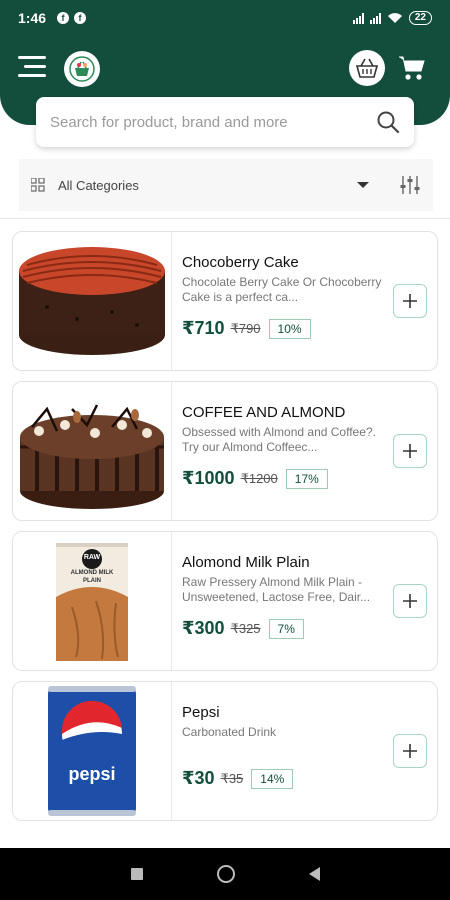 The width and height of the screenshot is (450, 900). I want to click on product-price: ₹1000, so click(208, 478).